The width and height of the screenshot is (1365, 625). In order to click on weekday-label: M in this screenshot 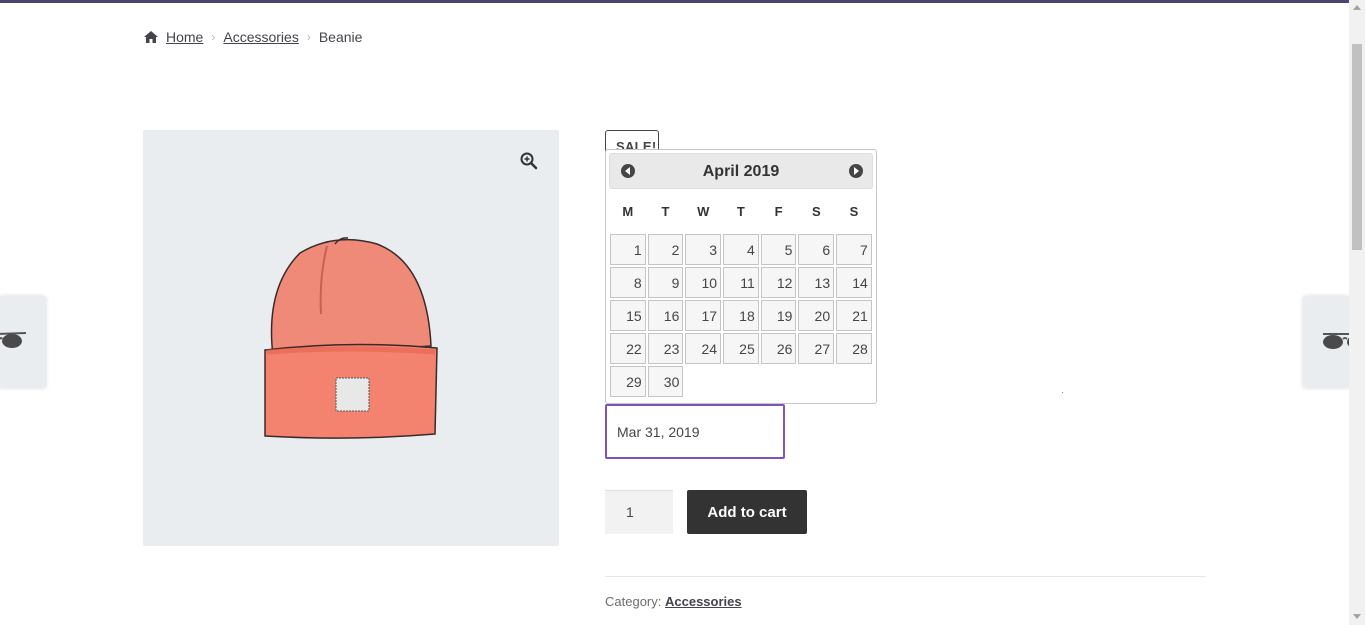, I will do `click(628, 211)`.